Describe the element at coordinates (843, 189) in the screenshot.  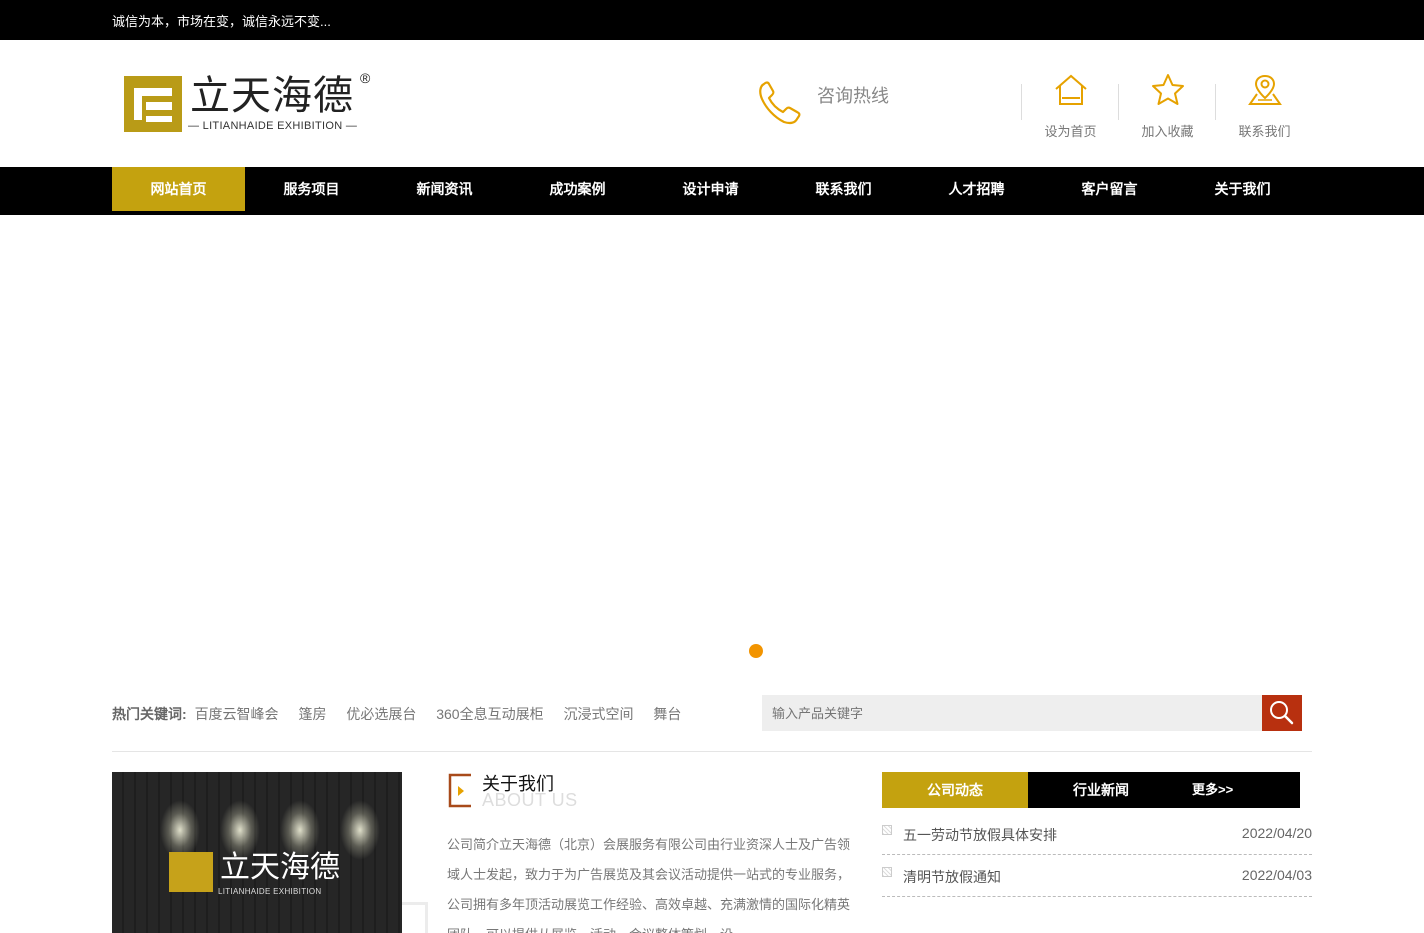
I see `nav-item-contact: 联系我们` at that location.